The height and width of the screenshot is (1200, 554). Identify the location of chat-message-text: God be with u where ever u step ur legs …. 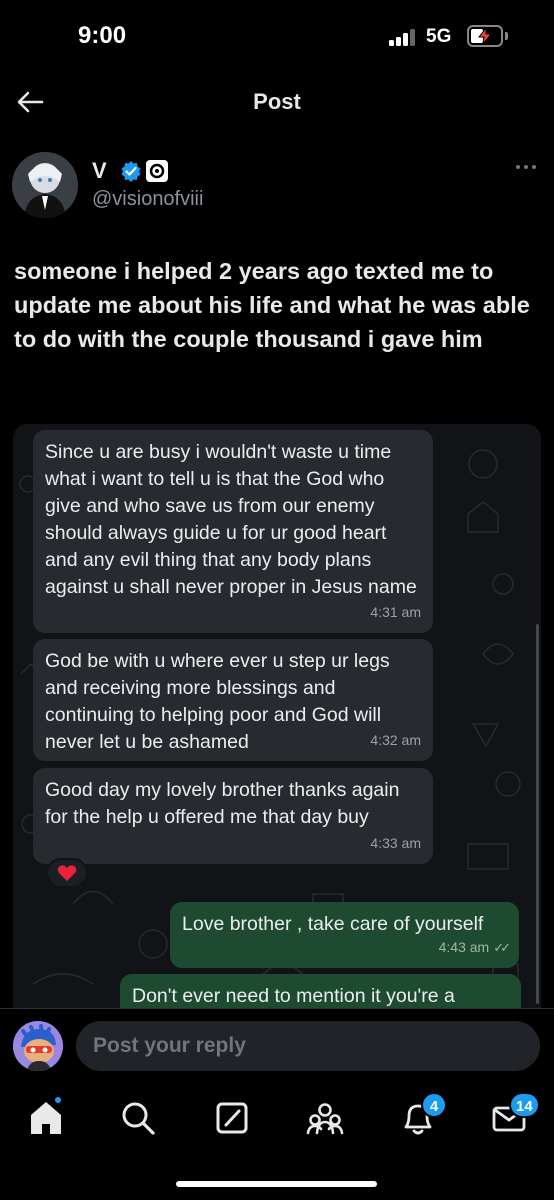
(217, 701).